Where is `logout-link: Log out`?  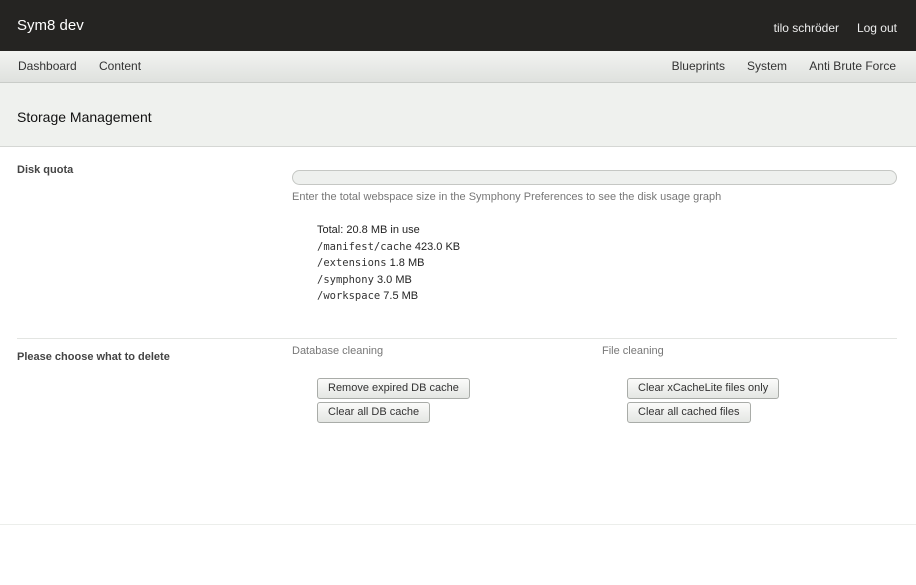 logout-link: Log out is located at coordinates (877, 28).